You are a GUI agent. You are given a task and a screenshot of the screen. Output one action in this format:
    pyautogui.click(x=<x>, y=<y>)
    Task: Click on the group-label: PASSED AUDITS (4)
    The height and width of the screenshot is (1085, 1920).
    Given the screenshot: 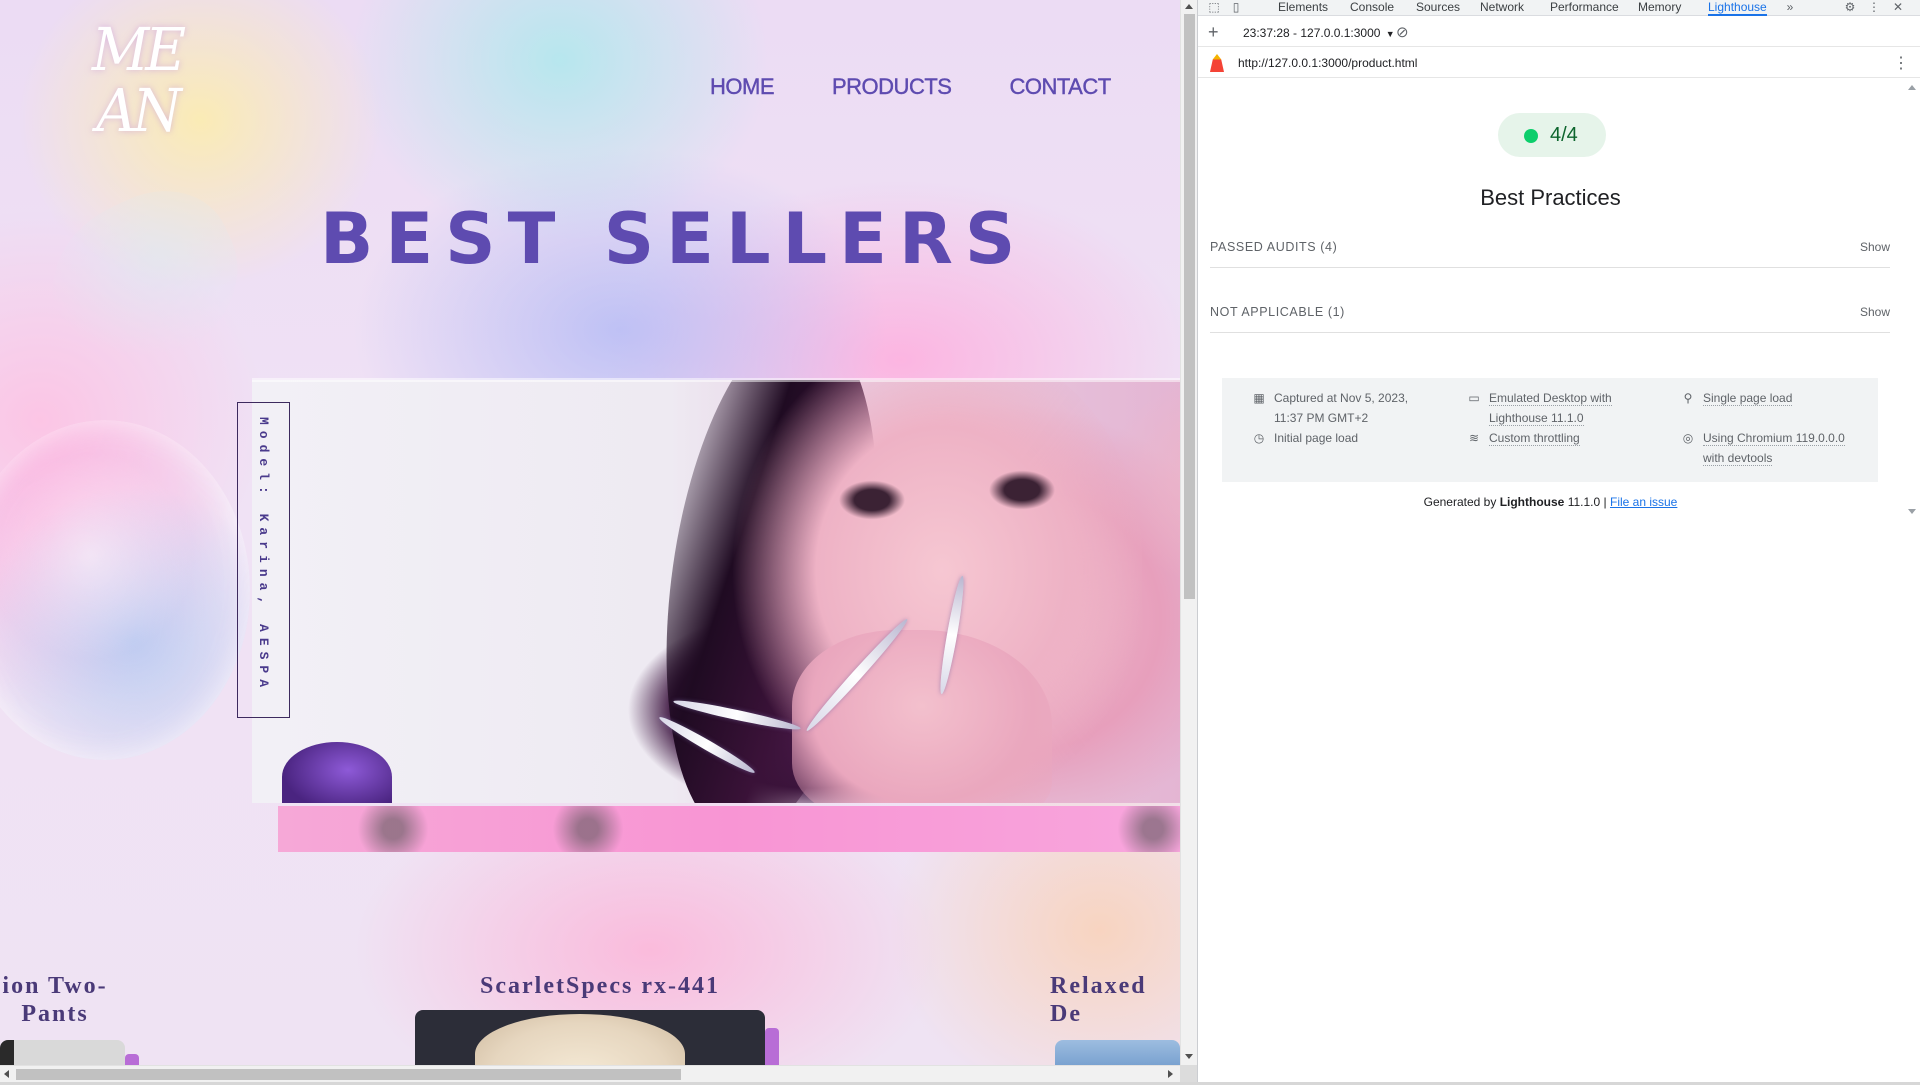 What is the action you would take?
    pyautogui.click(x=1274, y=247)
    